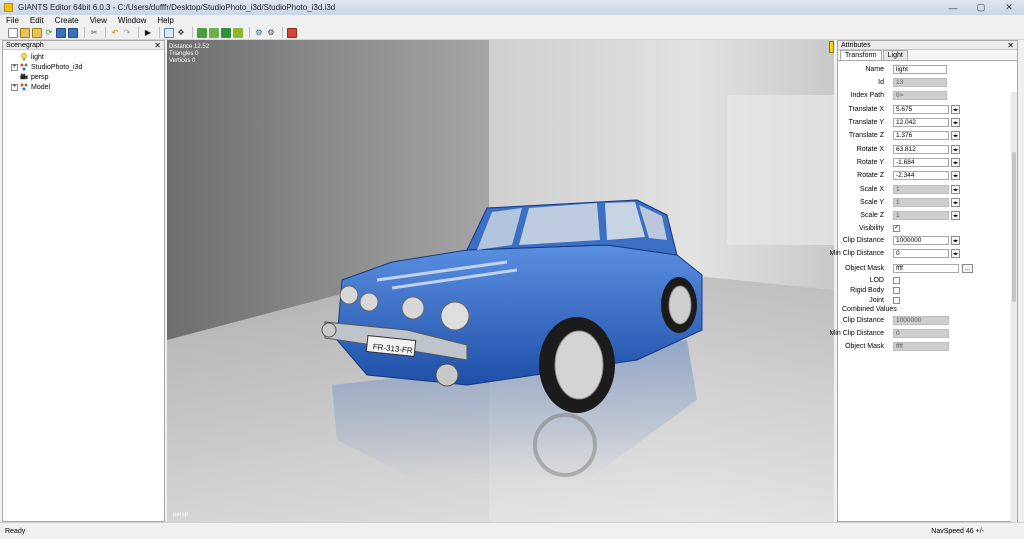 The height and width of the screenshot is (539, 1024). What do you see at coordinates (127, 33) in the screenshot?
I see `redo-icon: ↷` at bounding box center [127, 33].